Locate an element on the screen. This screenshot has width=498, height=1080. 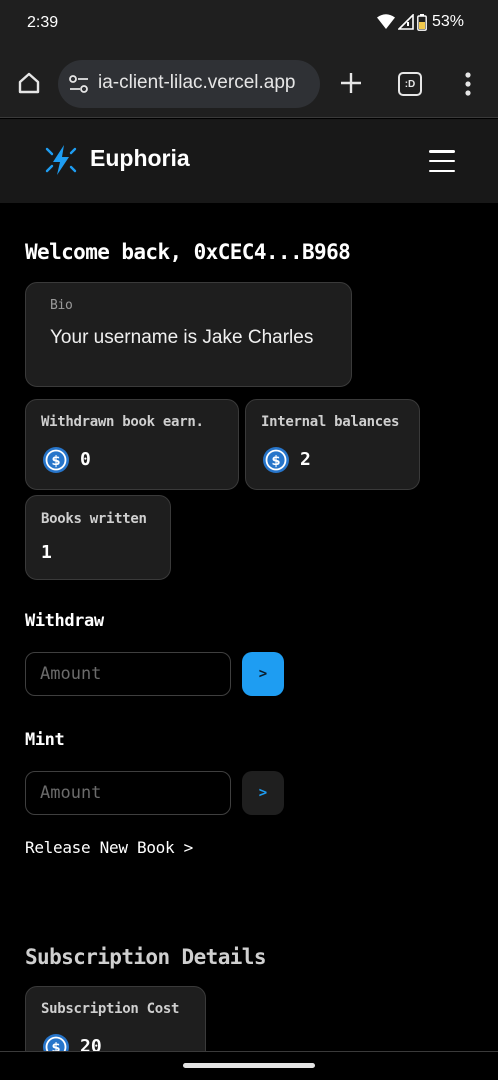
subscription-details-title: Subscription Details is located at coordinates (145, 957).